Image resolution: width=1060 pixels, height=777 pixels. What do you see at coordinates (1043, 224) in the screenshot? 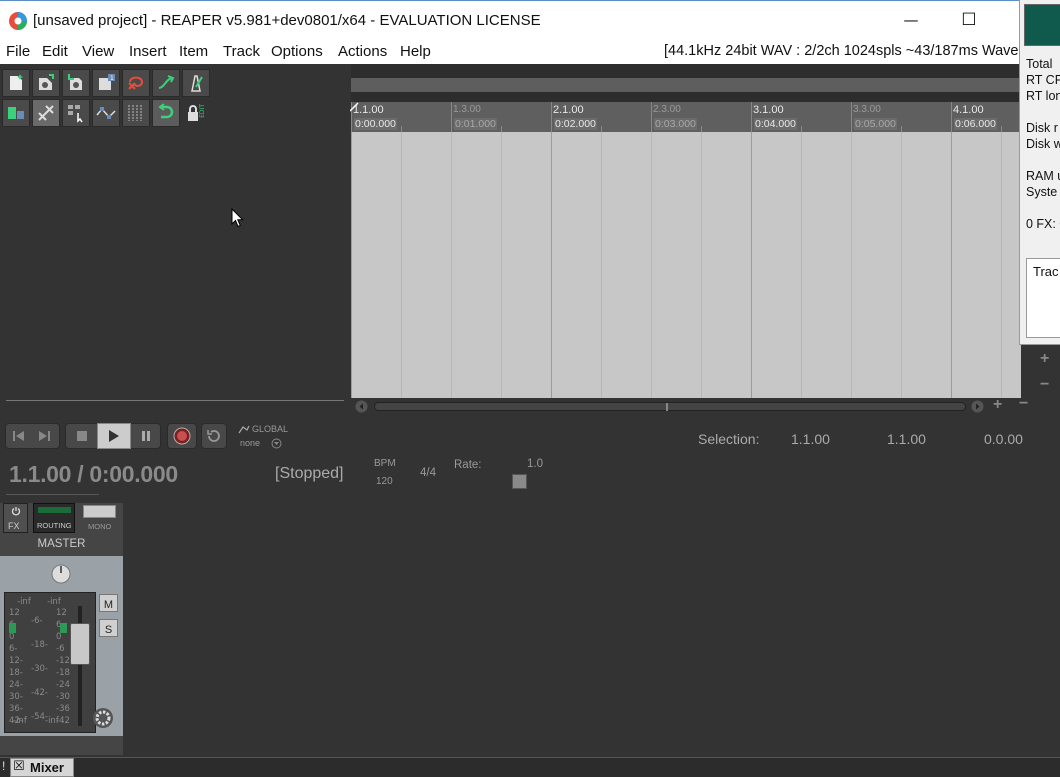
I see `perf-stat-line: 0 FX: 0` at bounding box center [1043, 224].